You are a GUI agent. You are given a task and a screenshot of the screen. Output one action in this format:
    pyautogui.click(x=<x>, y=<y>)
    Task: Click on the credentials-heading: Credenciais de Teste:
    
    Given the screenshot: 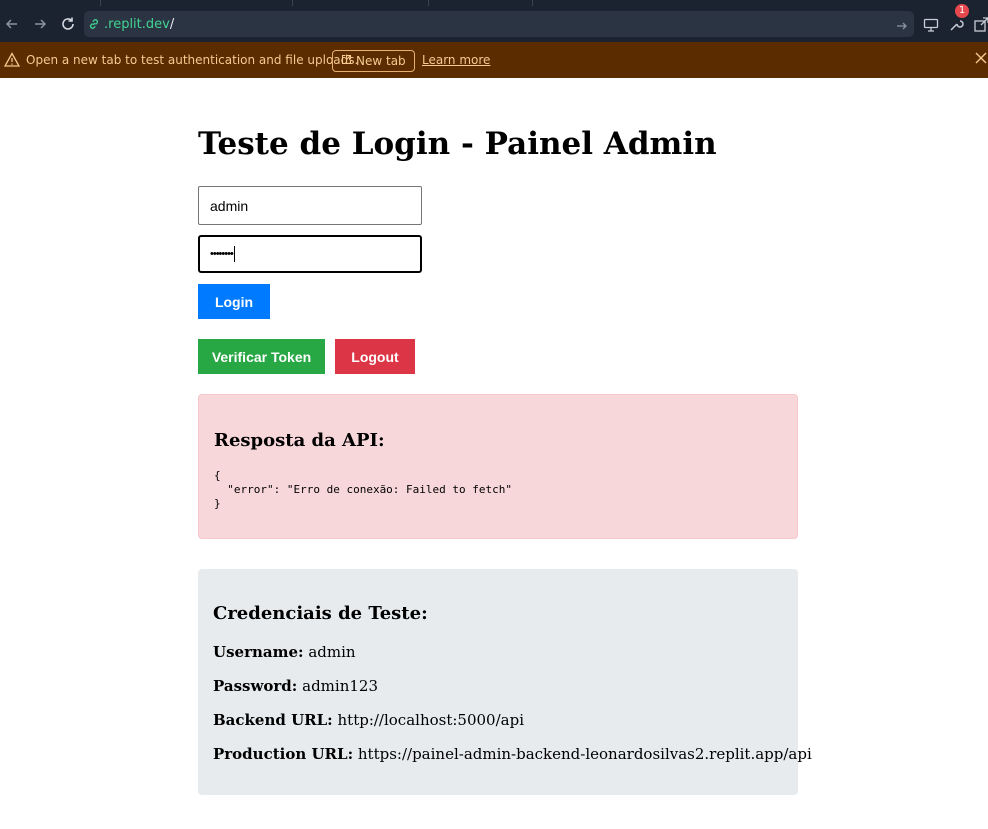 What is the action you would take?
    pyautogui.click(x=320, y=613)
    